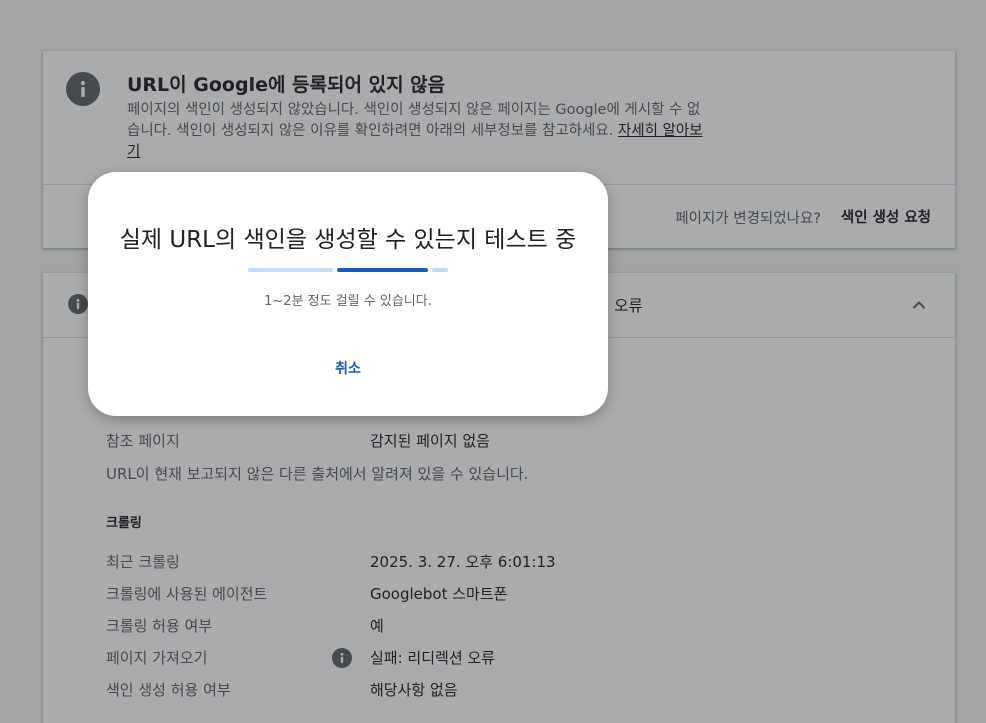  What do you see at coordinates (348, 368) in the screenshot?
I see `cancel-button: 취소` at bounding box center [348, 368].